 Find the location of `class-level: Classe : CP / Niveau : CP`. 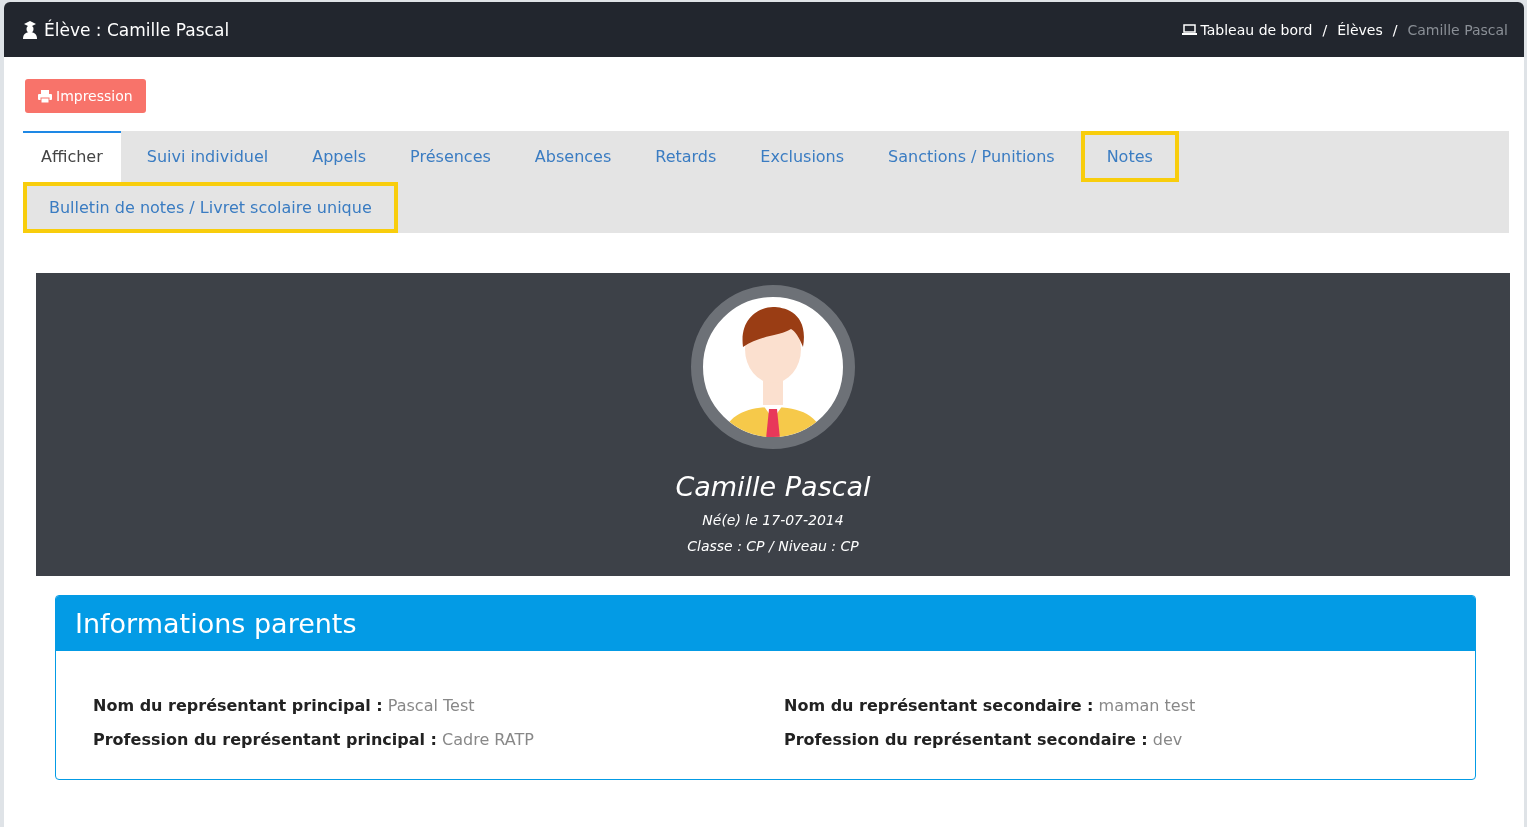

class-level: Classe : CP / Niveau : CP is located at coordinates (773, 546).